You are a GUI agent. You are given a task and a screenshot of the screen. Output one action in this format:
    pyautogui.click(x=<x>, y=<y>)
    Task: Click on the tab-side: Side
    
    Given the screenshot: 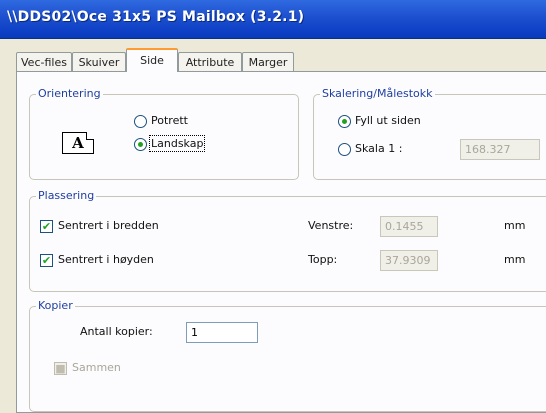 What is the action you would take?
    pyautogui.click(x=152, y=60)
    